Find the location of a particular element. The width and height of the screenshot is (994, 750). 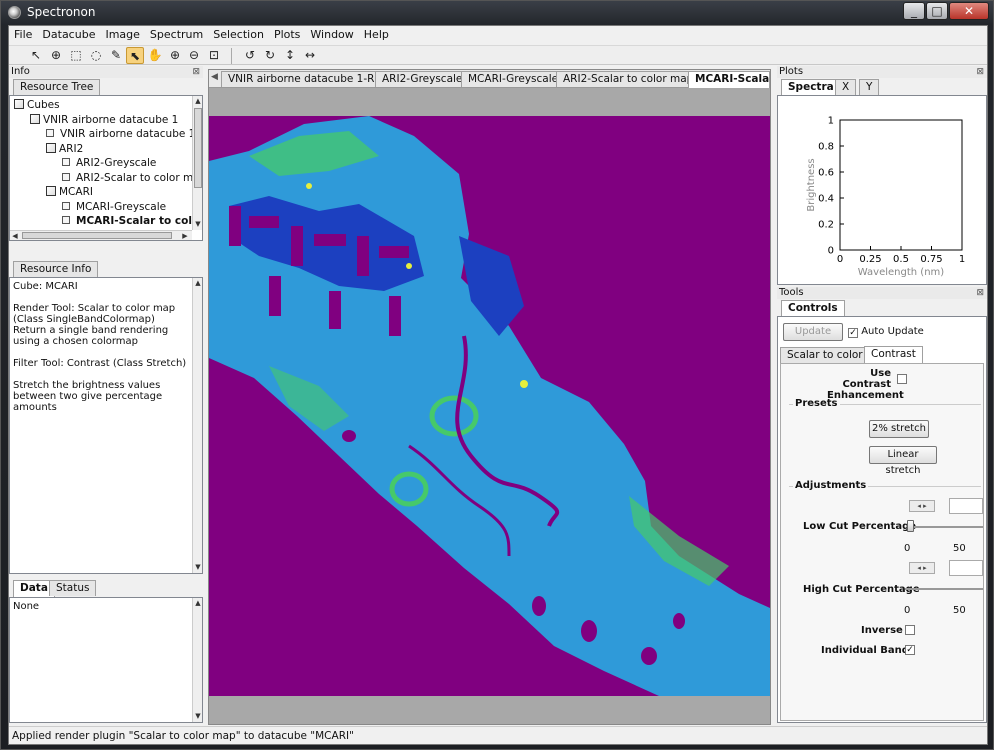

tab-spectra: Spectra is located at coordinates (811, 87).